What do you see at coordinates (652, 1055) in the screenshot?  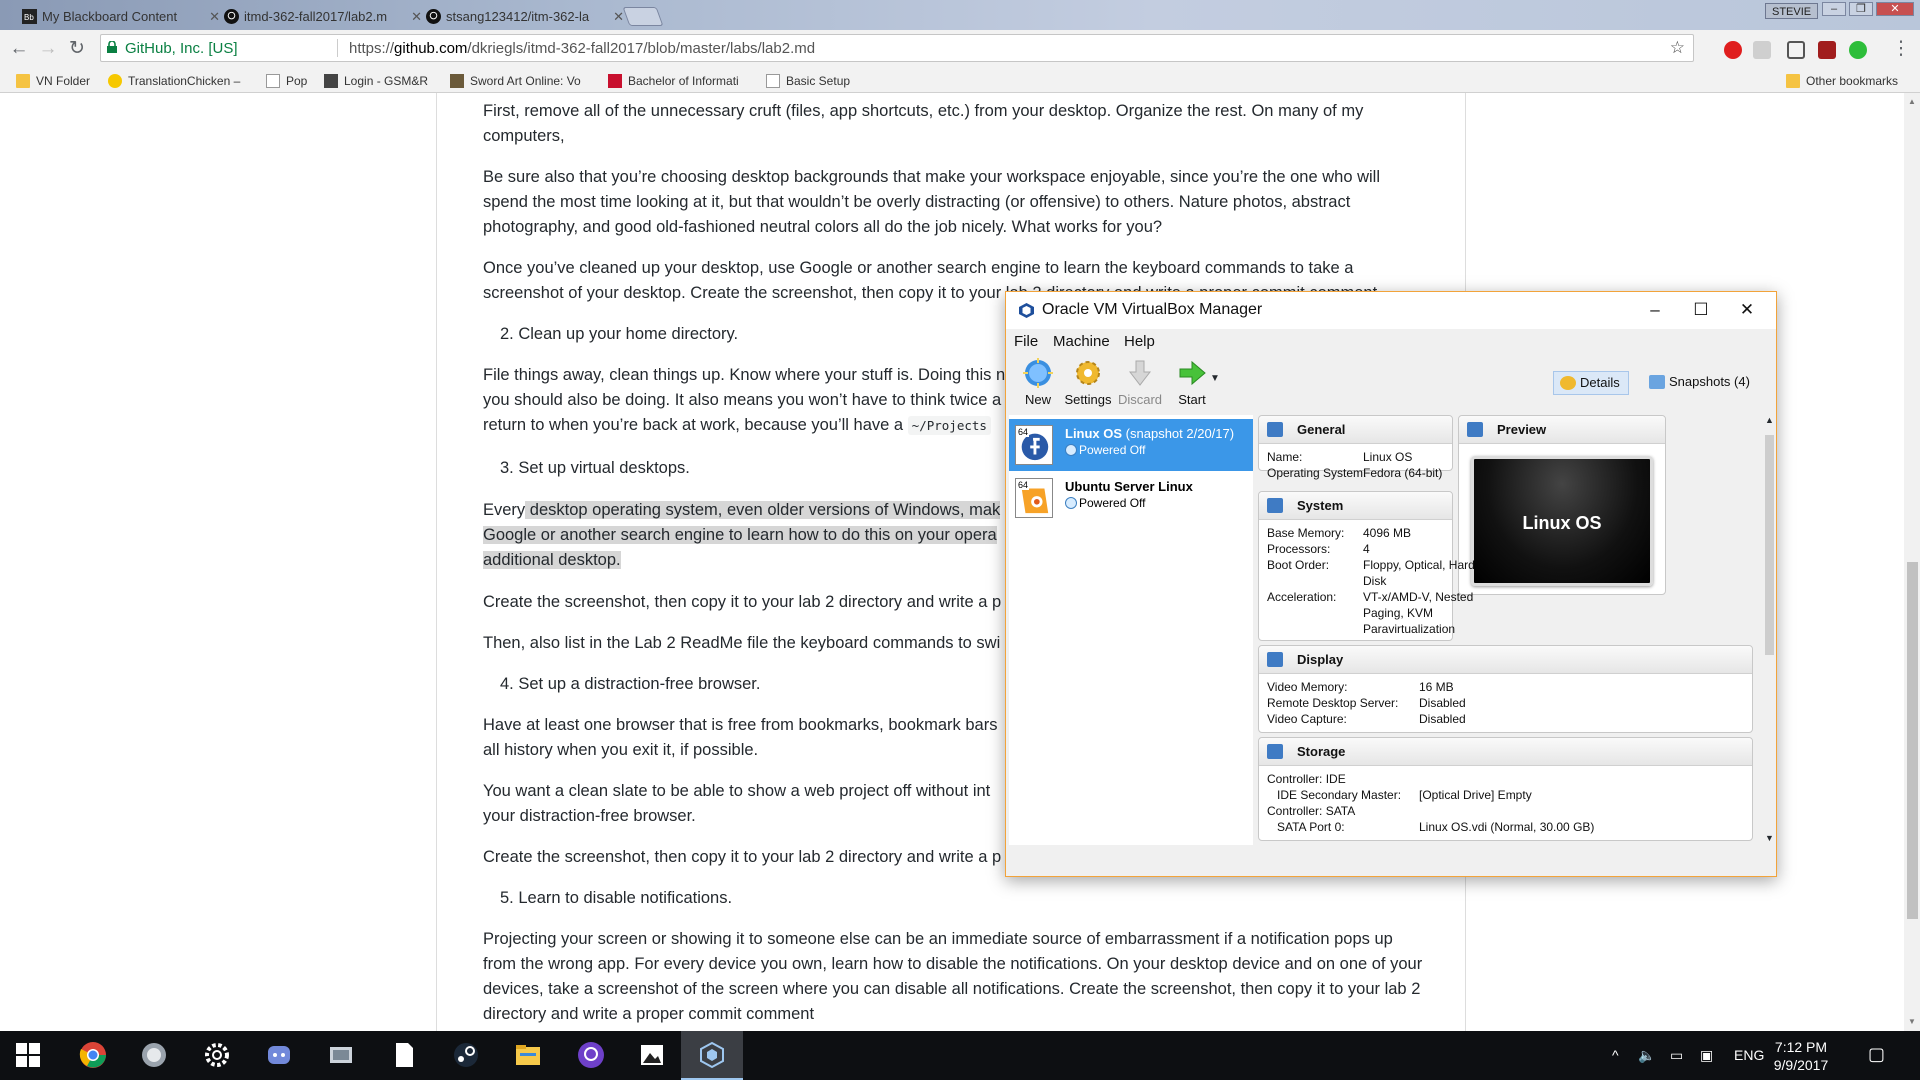 I see `photos-icon` at bounding box center [652, 1055].